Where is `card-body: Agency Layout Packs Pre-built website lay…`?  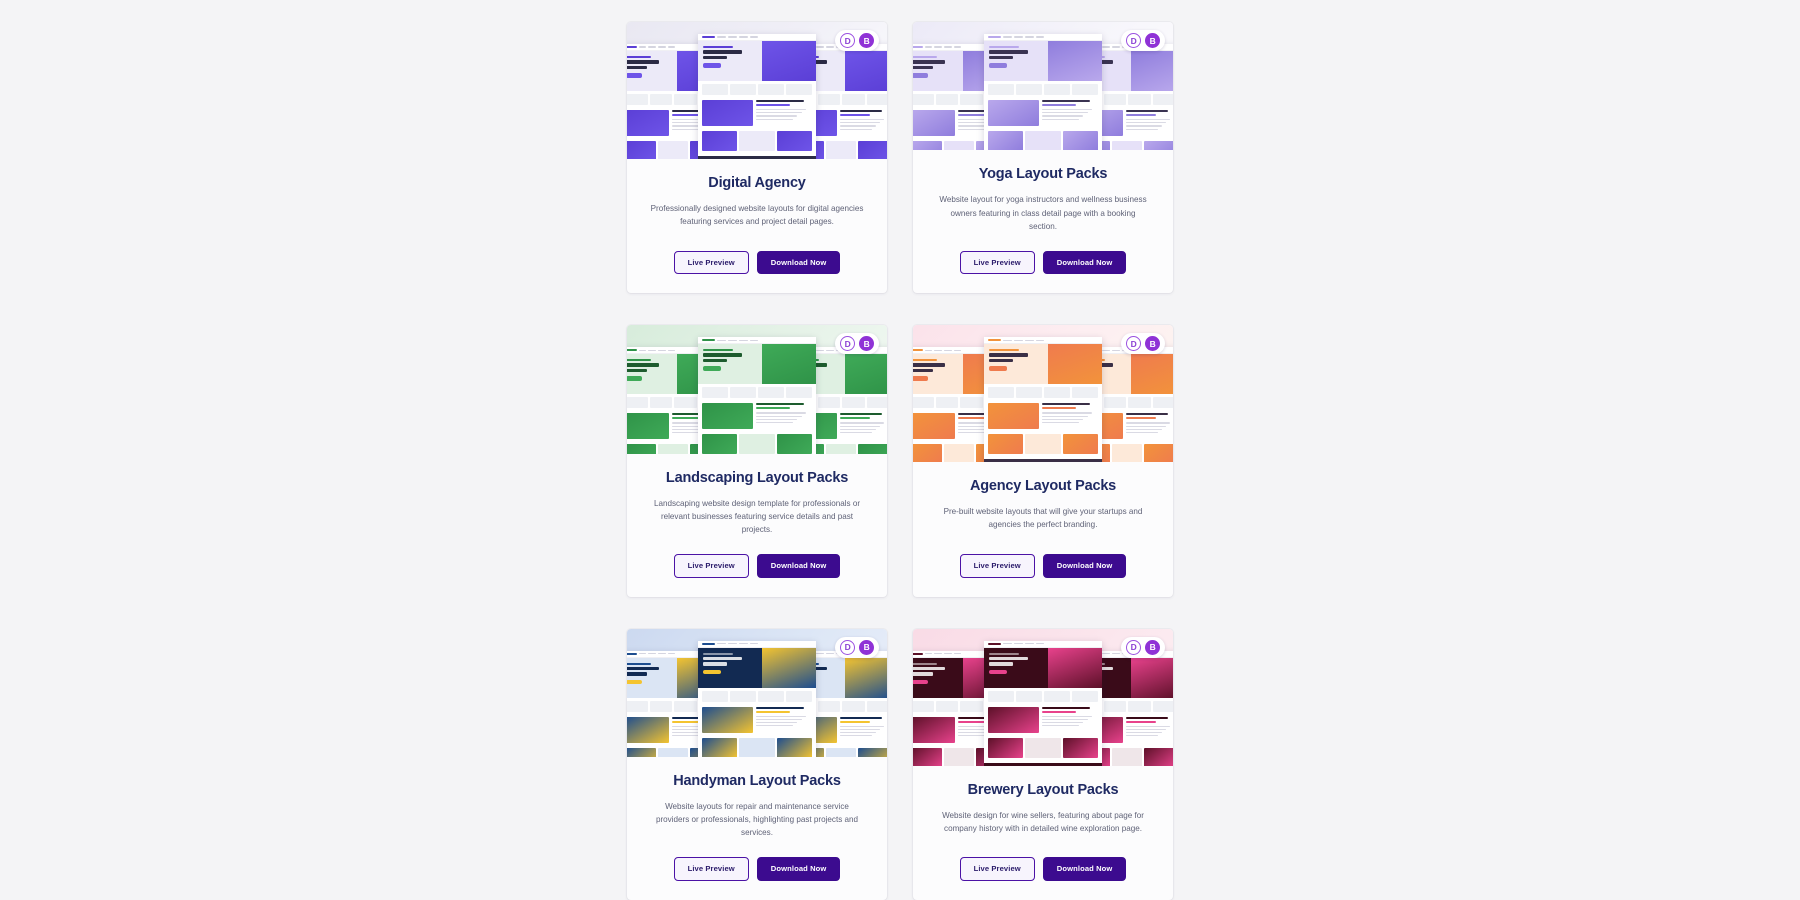
card-body: Agency Layout Packs Pre-built website lay… is located at coordinates (1043, 529).